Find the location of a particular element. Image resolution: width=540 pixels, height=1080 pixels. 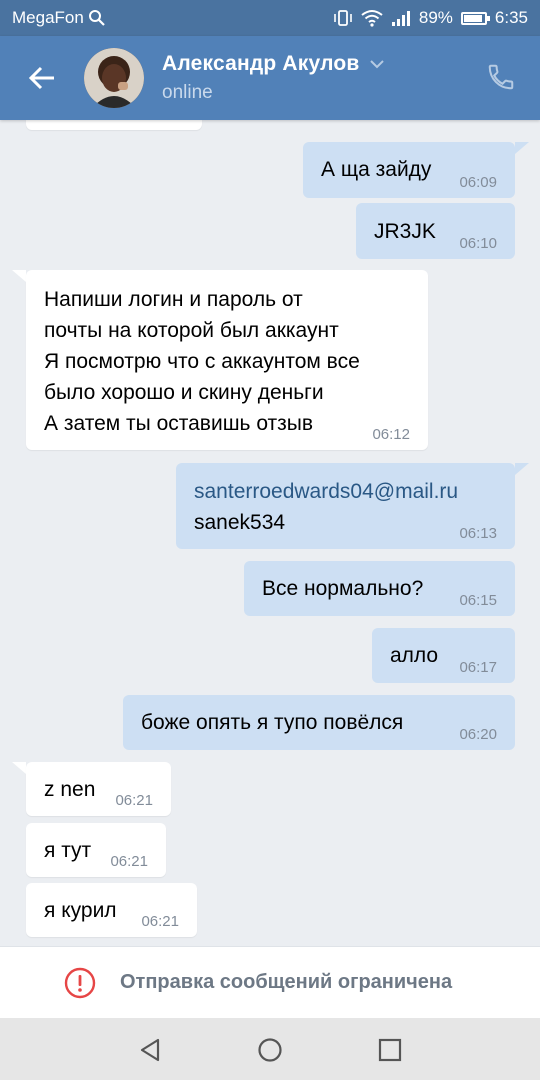

message-bubble-out: JR3JK 06:10 is located at coordinates (435, 231).